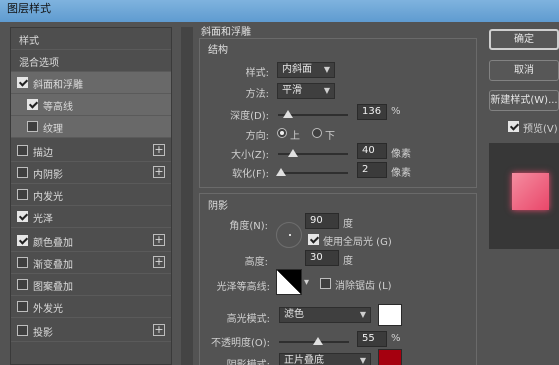 This screenshot has height=365, width=559. I want to click on global-light-checkbox, so click(313, 239).